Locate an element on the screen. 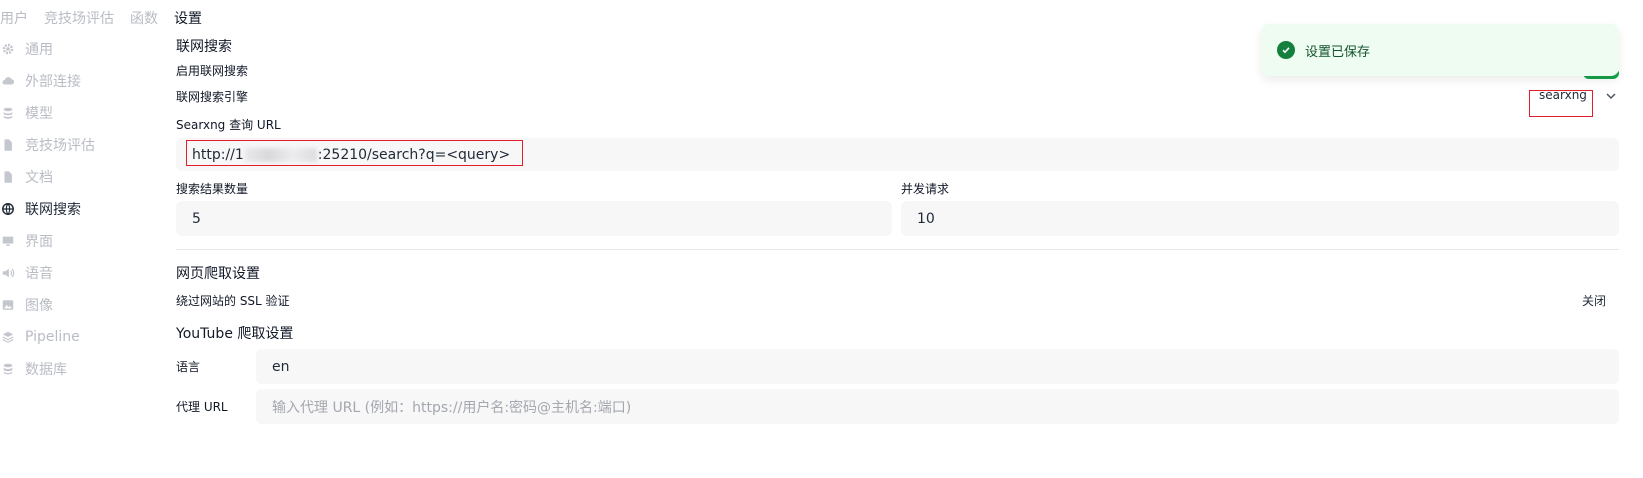  sidebar-item-label: 外部连接 is located at coordinates (53, 82).